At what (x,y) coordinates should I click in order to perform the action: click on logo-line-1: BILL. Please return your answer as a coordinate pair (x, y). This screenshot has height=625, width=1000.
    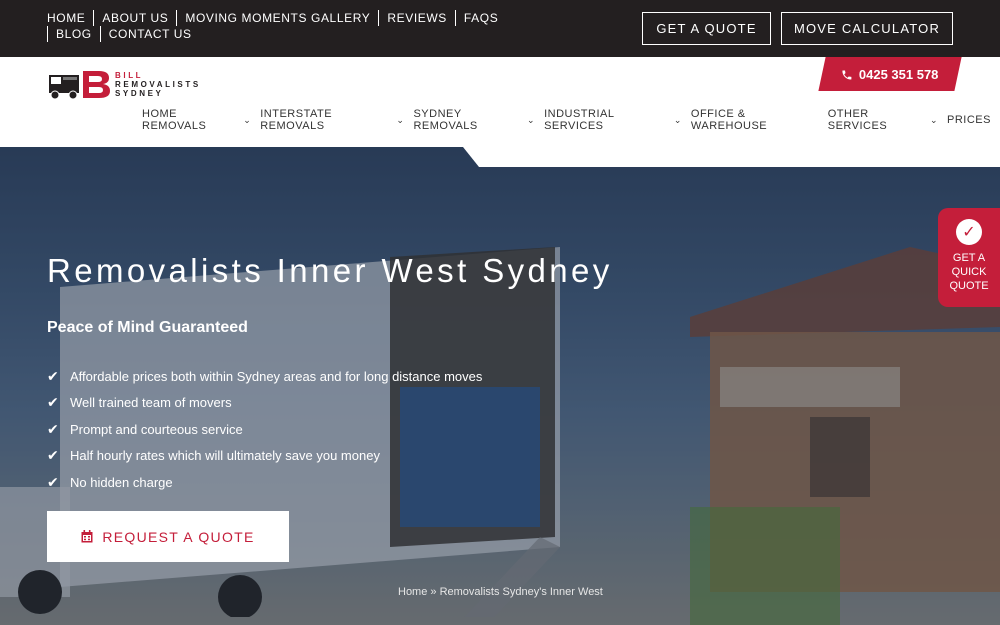
    Looking at the image, I should click on (129, 75).